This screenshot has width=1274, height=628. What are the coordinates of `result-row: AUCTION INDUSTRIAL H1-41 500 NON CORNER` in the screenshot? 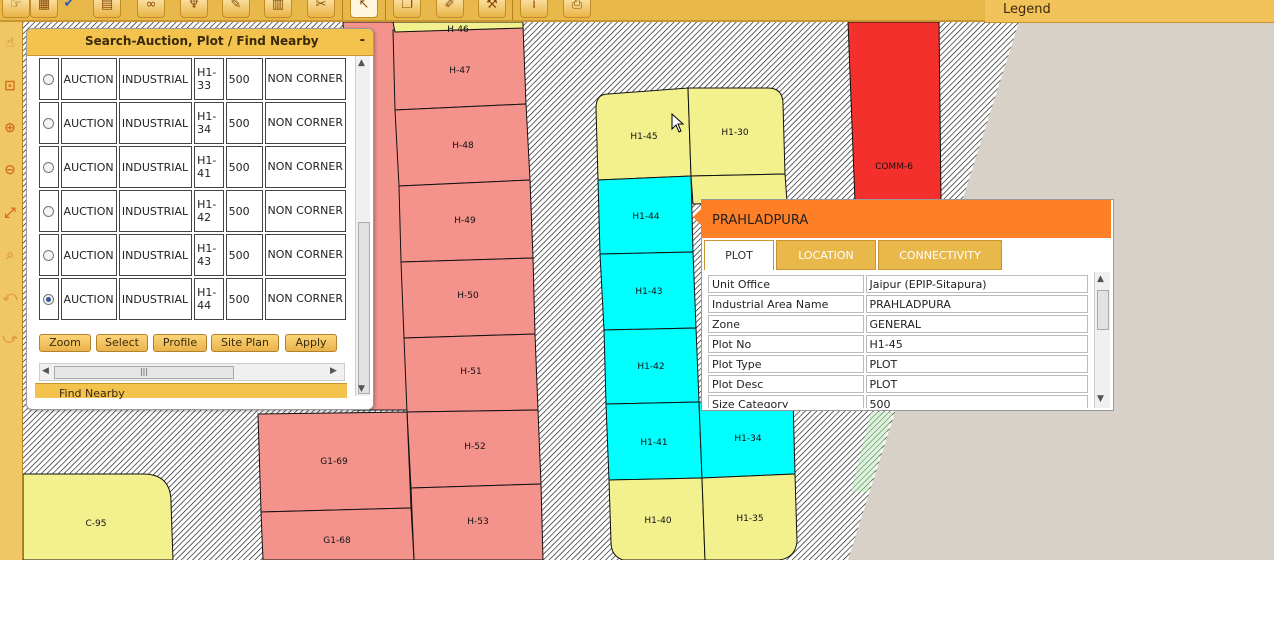 It's located at (192, 167).